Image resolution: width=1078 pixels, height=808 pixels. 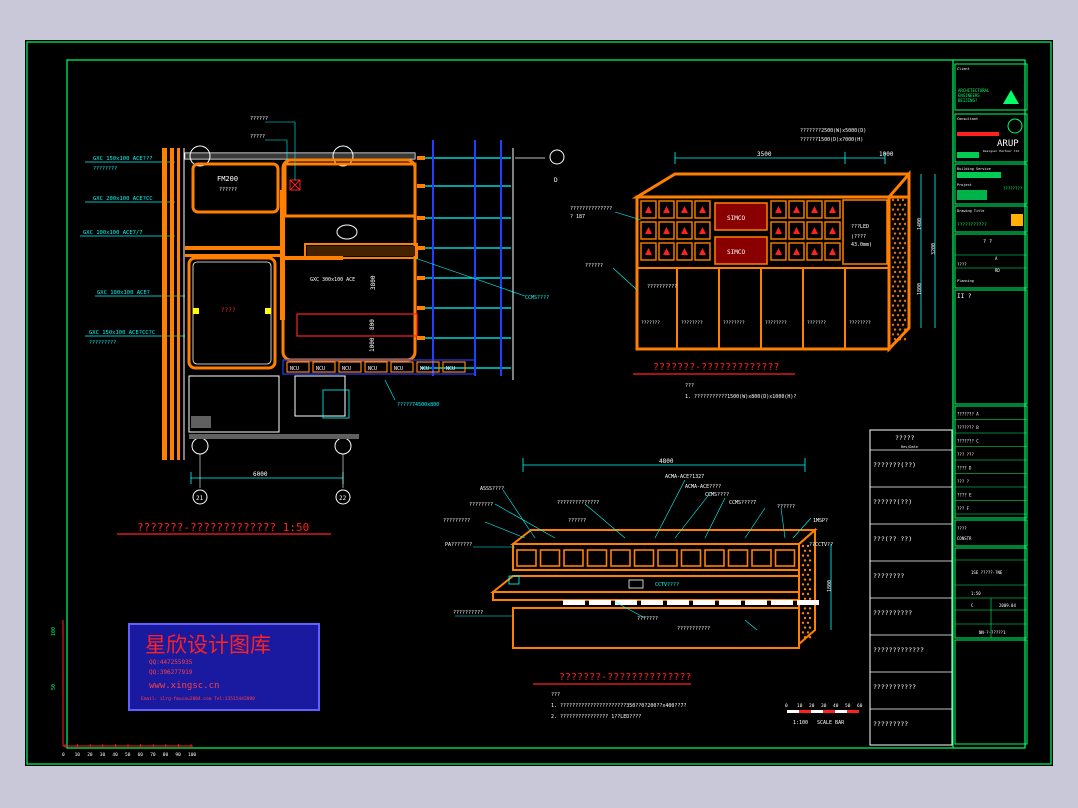 I want to click on plan-dim-h2: 1000, so click(x=372, y=344).